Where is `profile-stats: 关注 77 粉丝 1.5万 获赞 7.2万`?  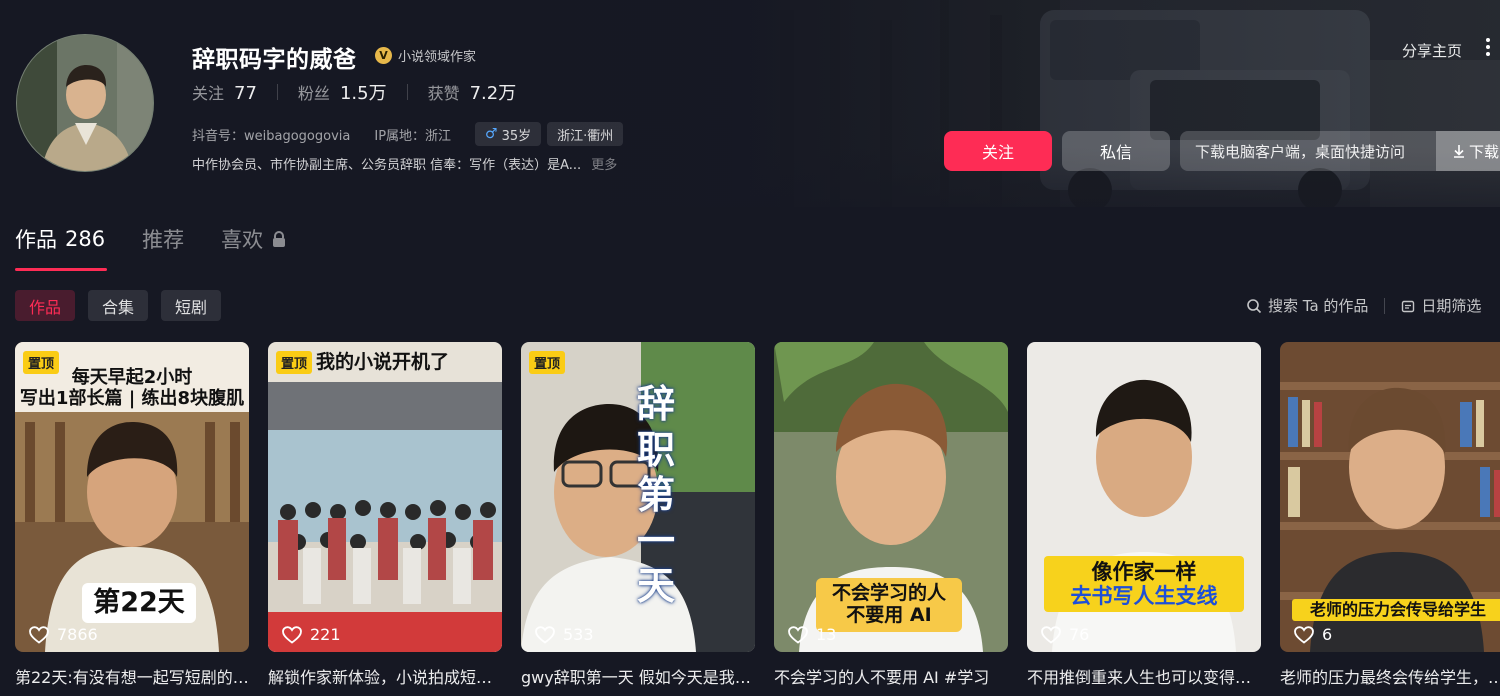 profile-stats: 关注 77 粉丝 1.5万 获赞 7.2万 is located at coordinates (354, 92).